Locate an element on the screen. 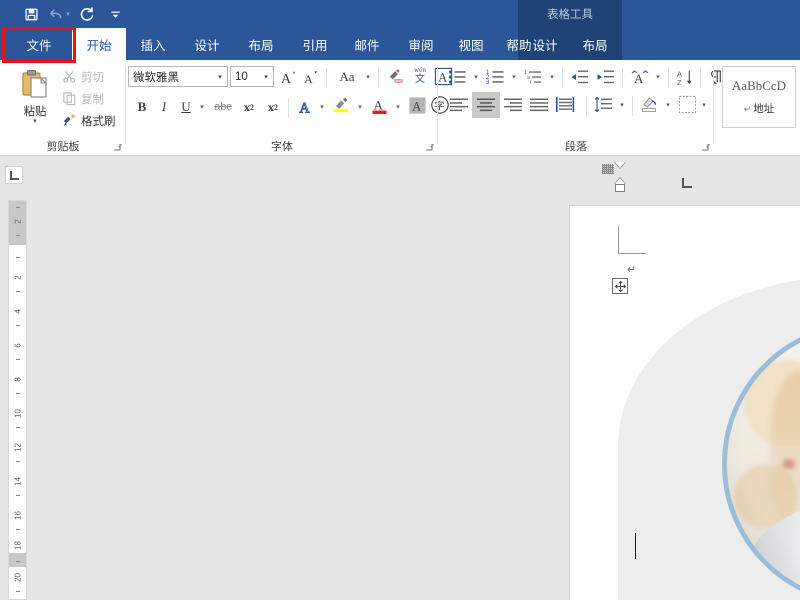 This screenshot has height=600, width=800. format-painter-button: 格式刷 is located at coordinates (89, 120).